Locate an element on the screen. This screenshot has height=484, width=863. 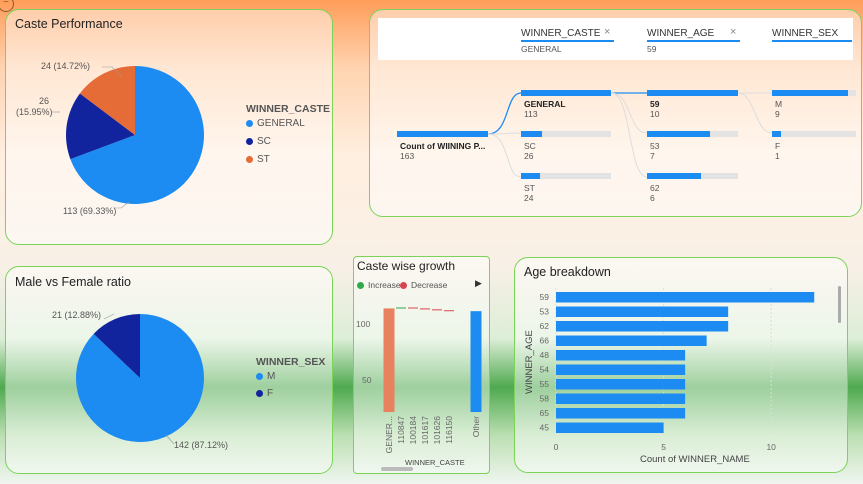
tree-node-label: SC is located at coordinates (530, 146).